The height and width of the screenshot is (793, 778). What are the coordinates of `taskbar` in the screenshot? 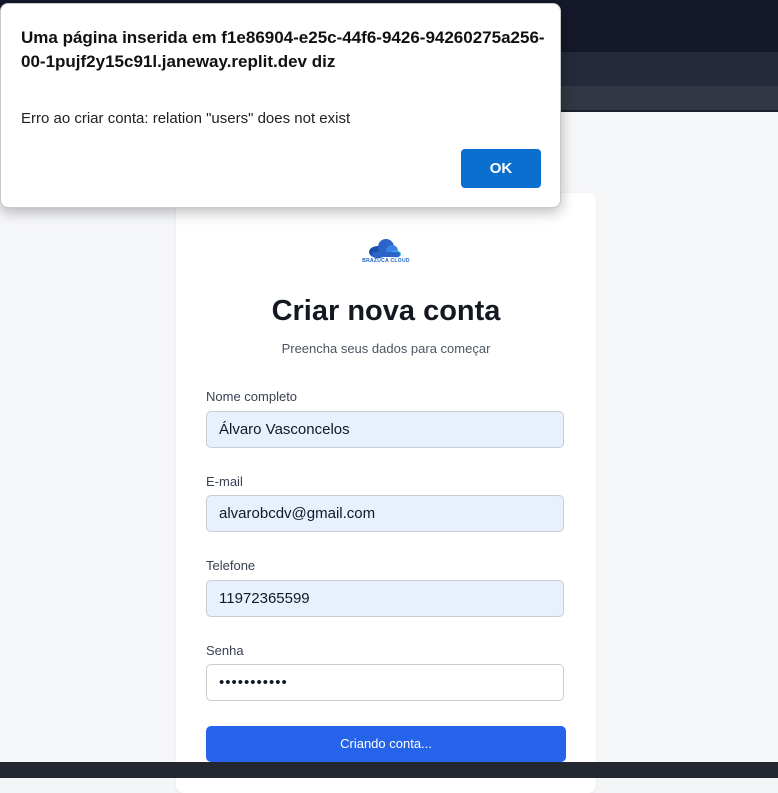 It's located at (389, 770).